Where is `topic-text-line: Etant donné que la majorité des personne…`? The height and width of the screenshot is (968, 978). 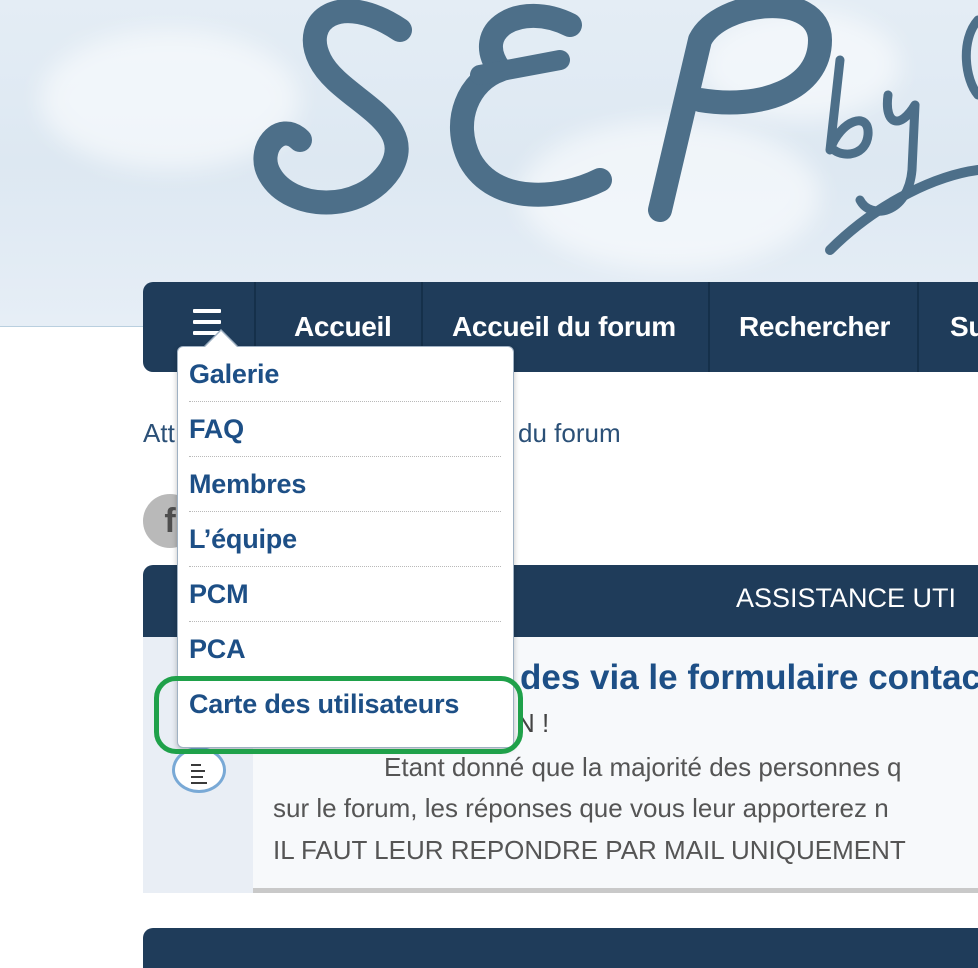 topic-text-line: Etant donné que la majorité des personne… is located at coordinates (643, 767).